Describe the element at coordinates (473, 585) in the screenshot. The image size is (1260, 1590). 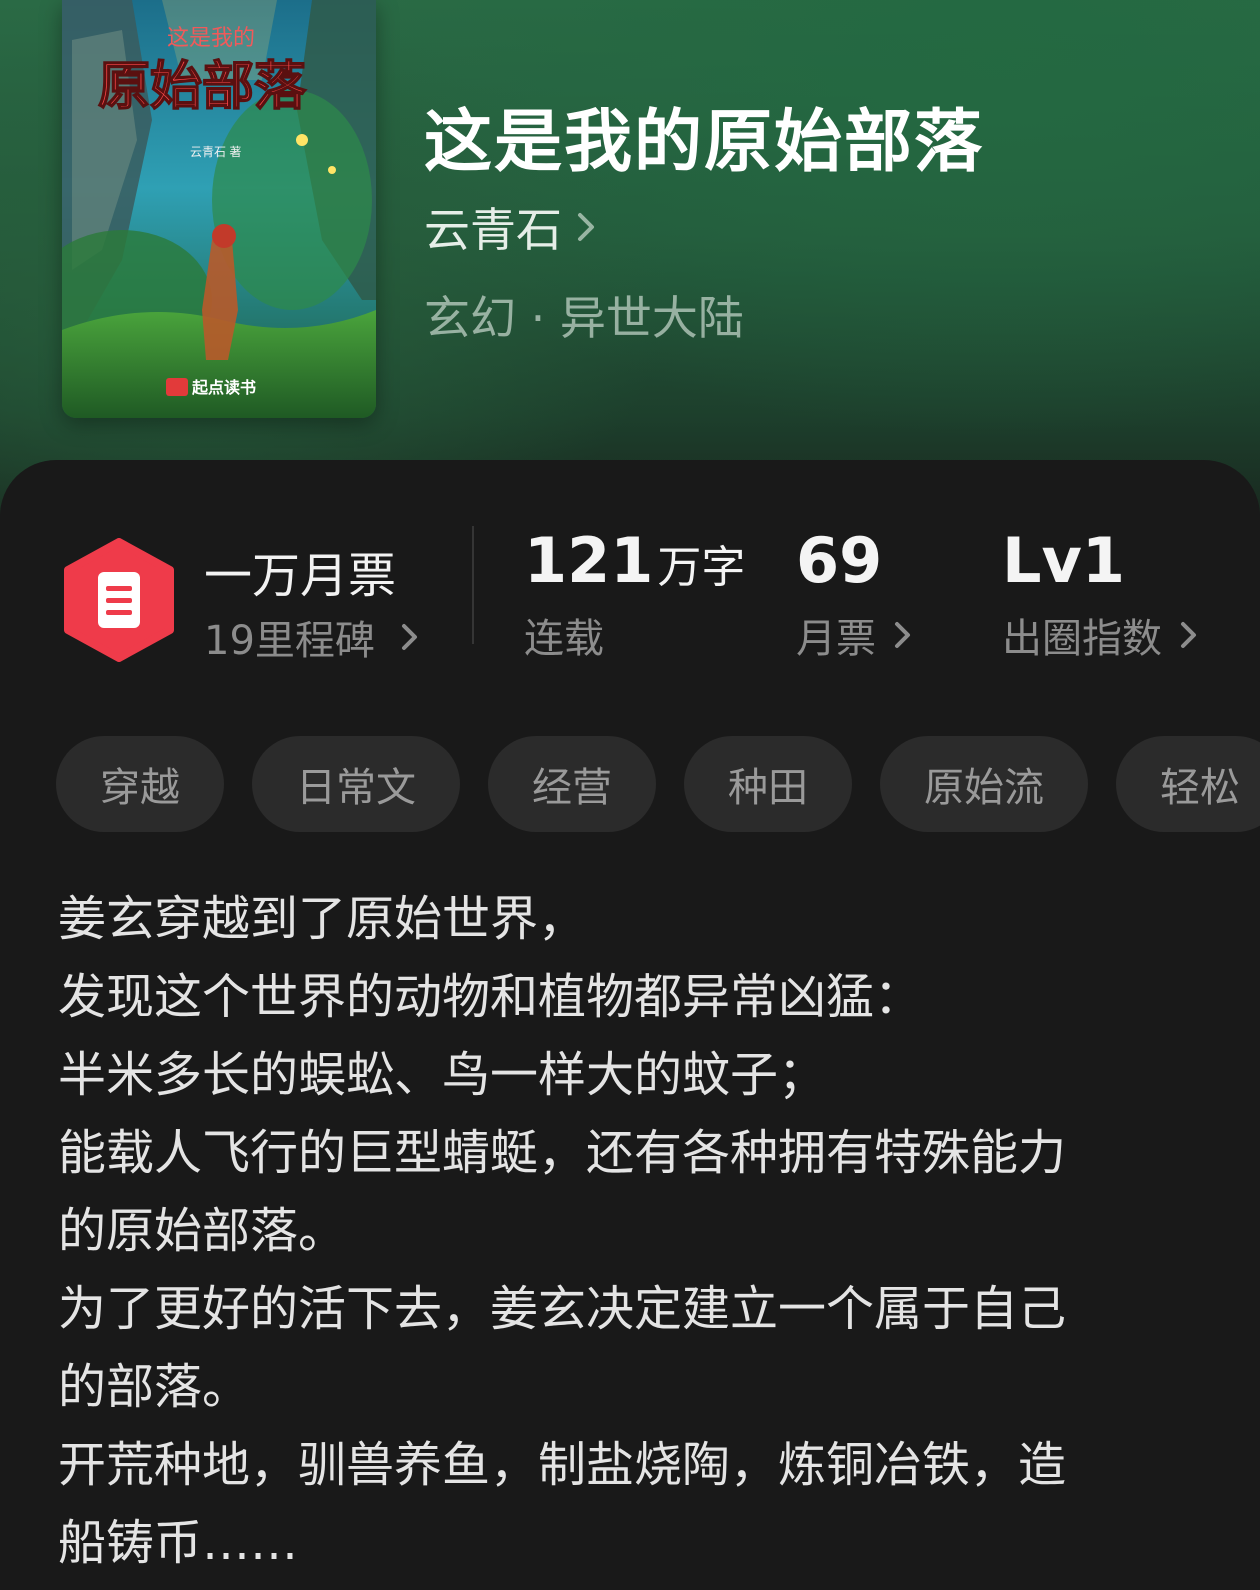
I see `stats-divider` at that location.